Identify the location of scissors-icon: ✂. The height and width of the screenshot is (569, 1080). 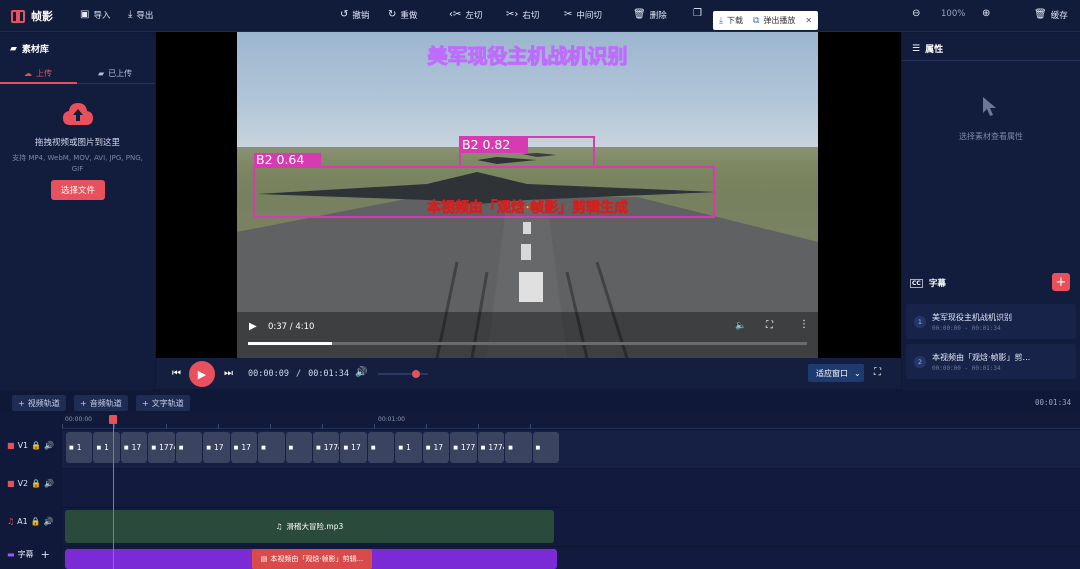
(568, 14).